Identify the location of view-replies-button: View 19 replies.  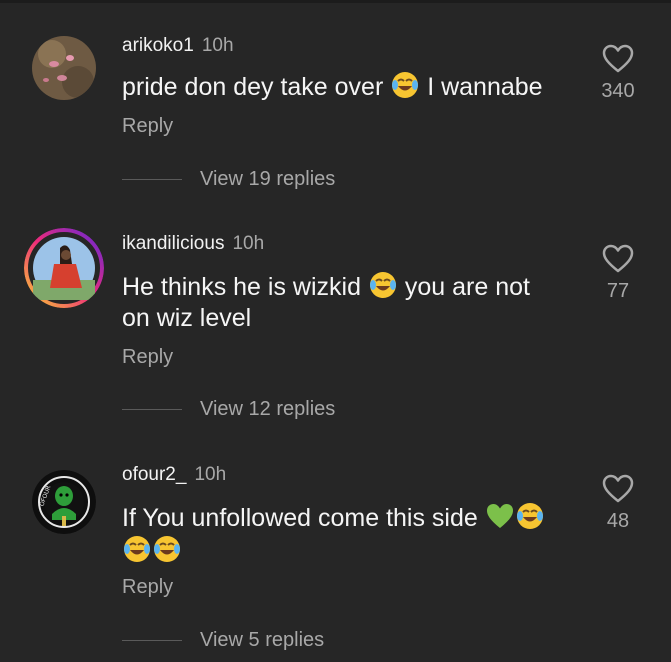
(228, 179).